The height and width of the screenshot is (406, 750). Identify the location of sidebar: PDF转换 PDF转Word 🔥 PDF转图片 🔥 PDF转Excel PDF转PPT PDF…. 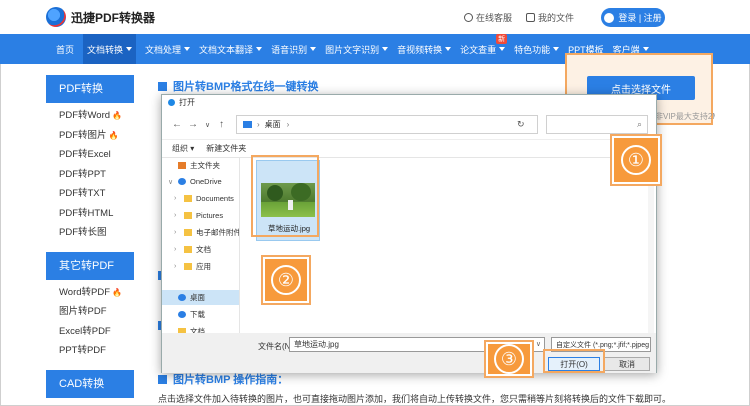
(90, 239).